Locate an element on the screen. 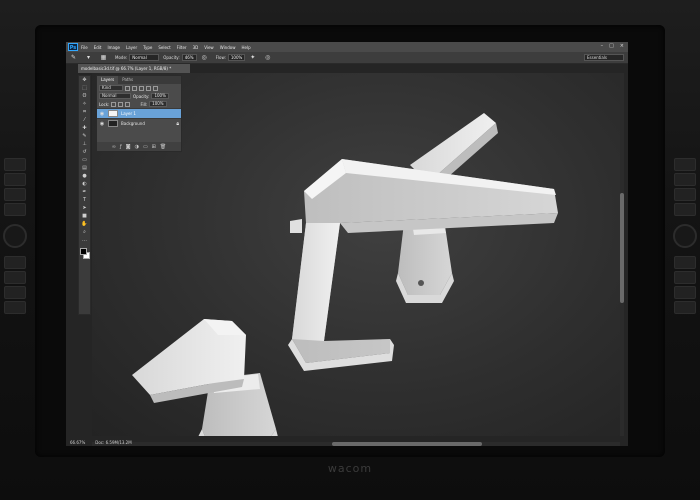  kind-filter-select: Kind is located at coordinates (111, 88).